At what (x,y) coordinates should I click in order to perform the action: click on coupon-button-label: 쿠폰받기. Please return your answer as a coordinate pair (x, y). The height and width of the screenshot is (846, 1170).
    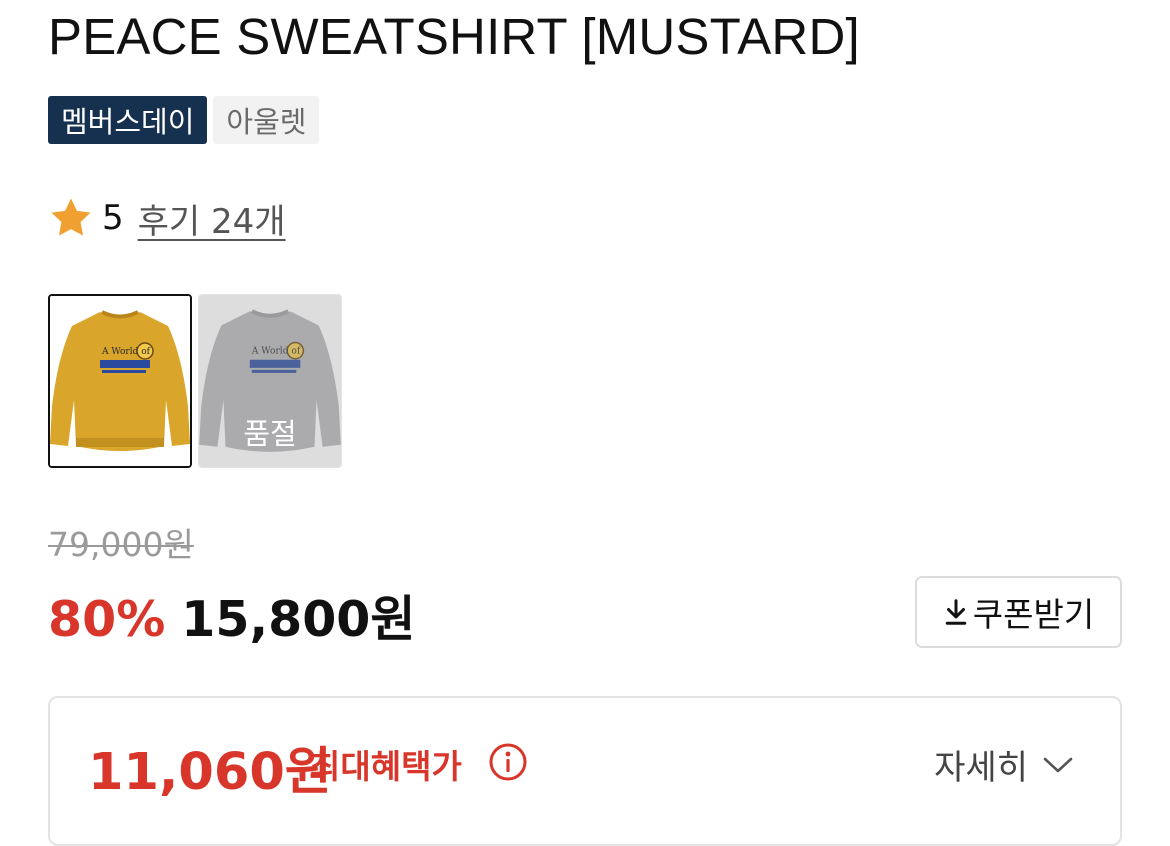
    Looking at the image, I should click on (1033, 614).